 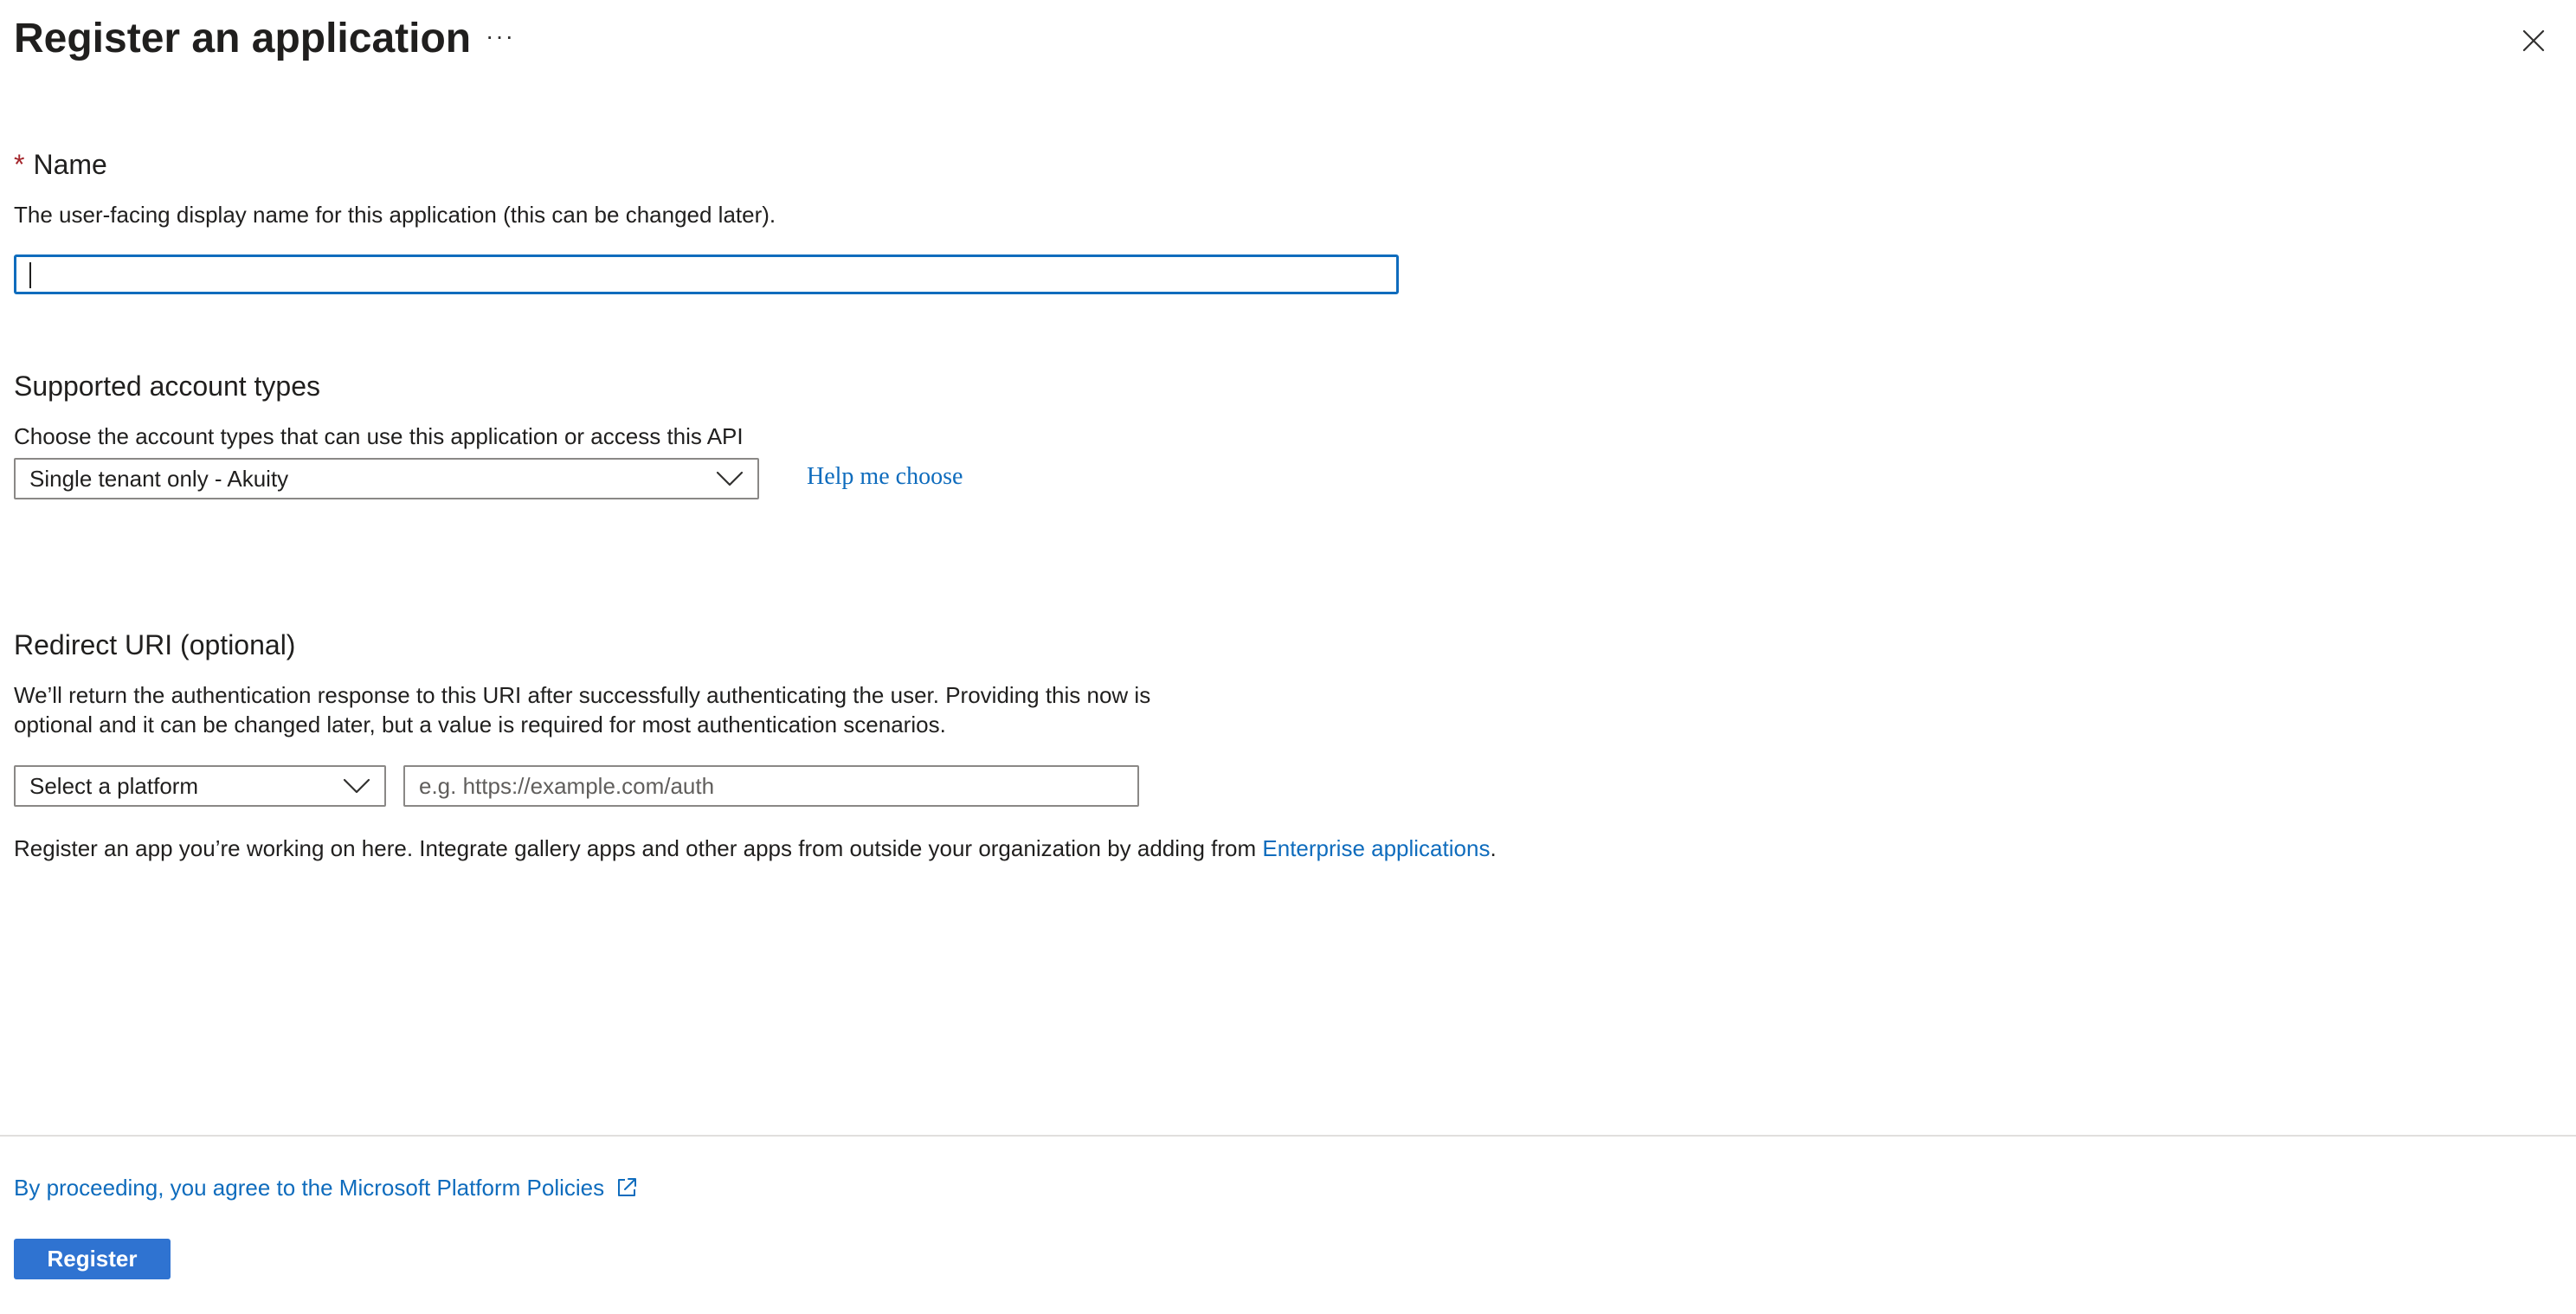 I want to click on close-button, so click(x=2533, y=41).